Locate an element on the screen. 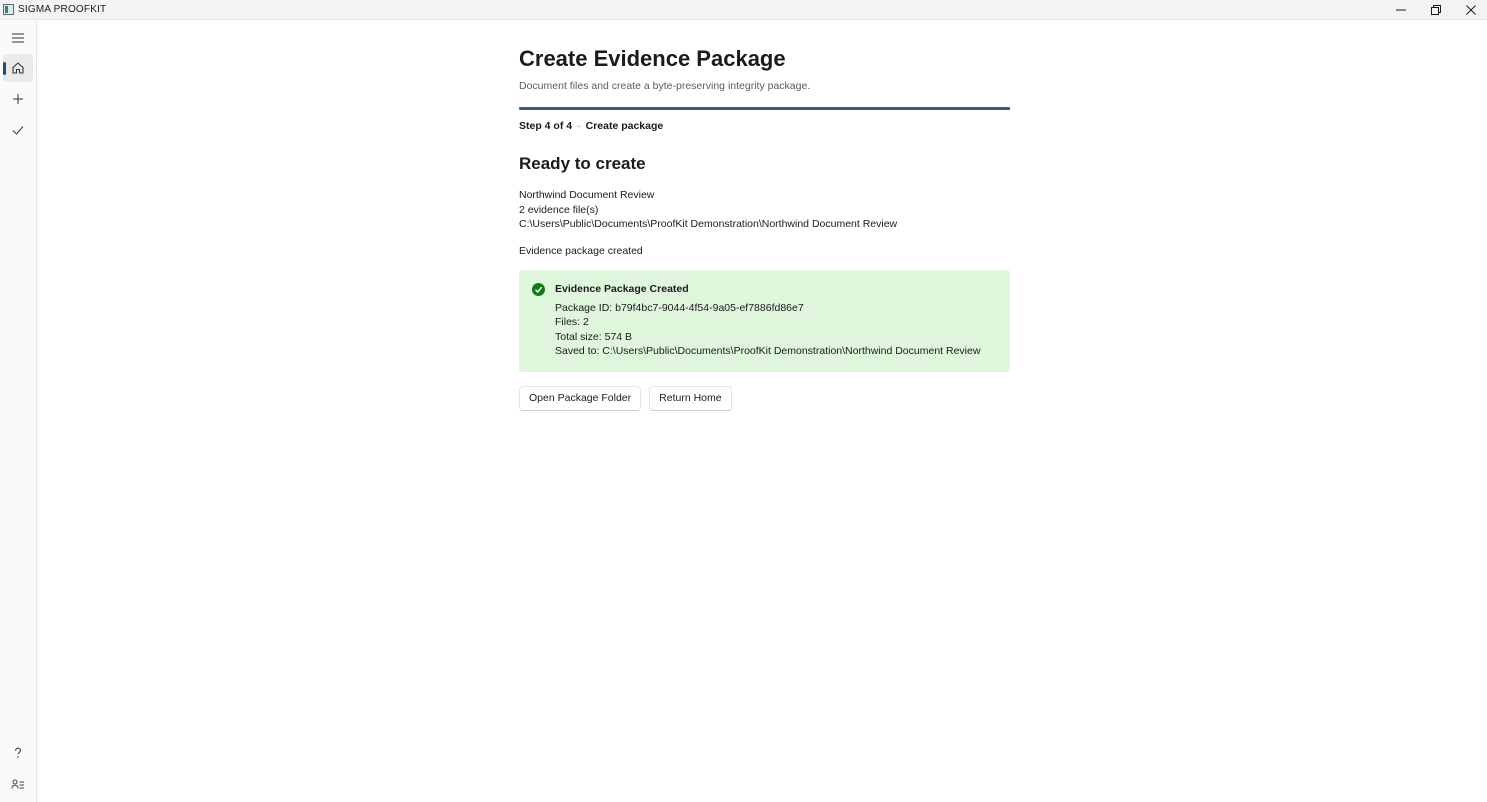 This screenshot has width=1487, height=802. hamburger-menu-icon is located at coordinates (18, 38).